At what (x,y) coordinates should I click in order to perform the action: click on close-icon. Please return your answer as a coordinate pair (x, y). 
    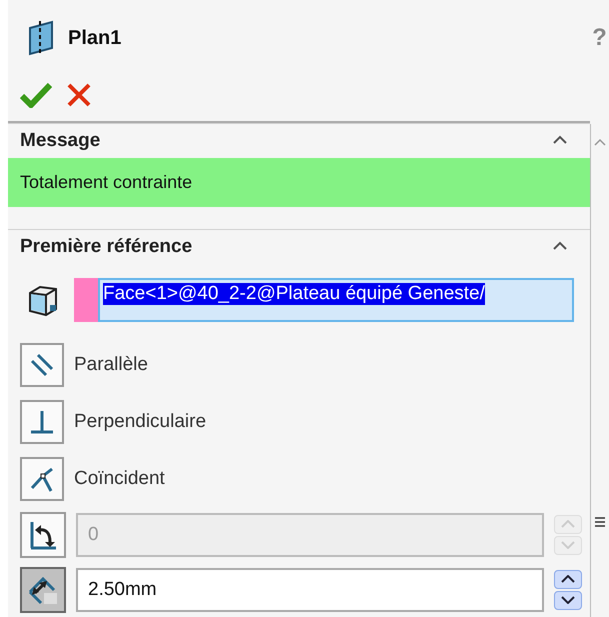
    Looking at the image, I should click on (79, 95).